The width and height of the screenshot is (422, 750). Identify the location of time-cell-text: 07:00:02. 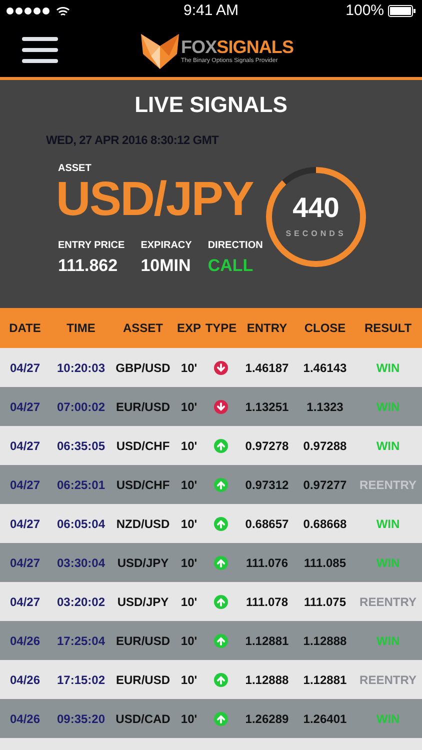
(81, 407).